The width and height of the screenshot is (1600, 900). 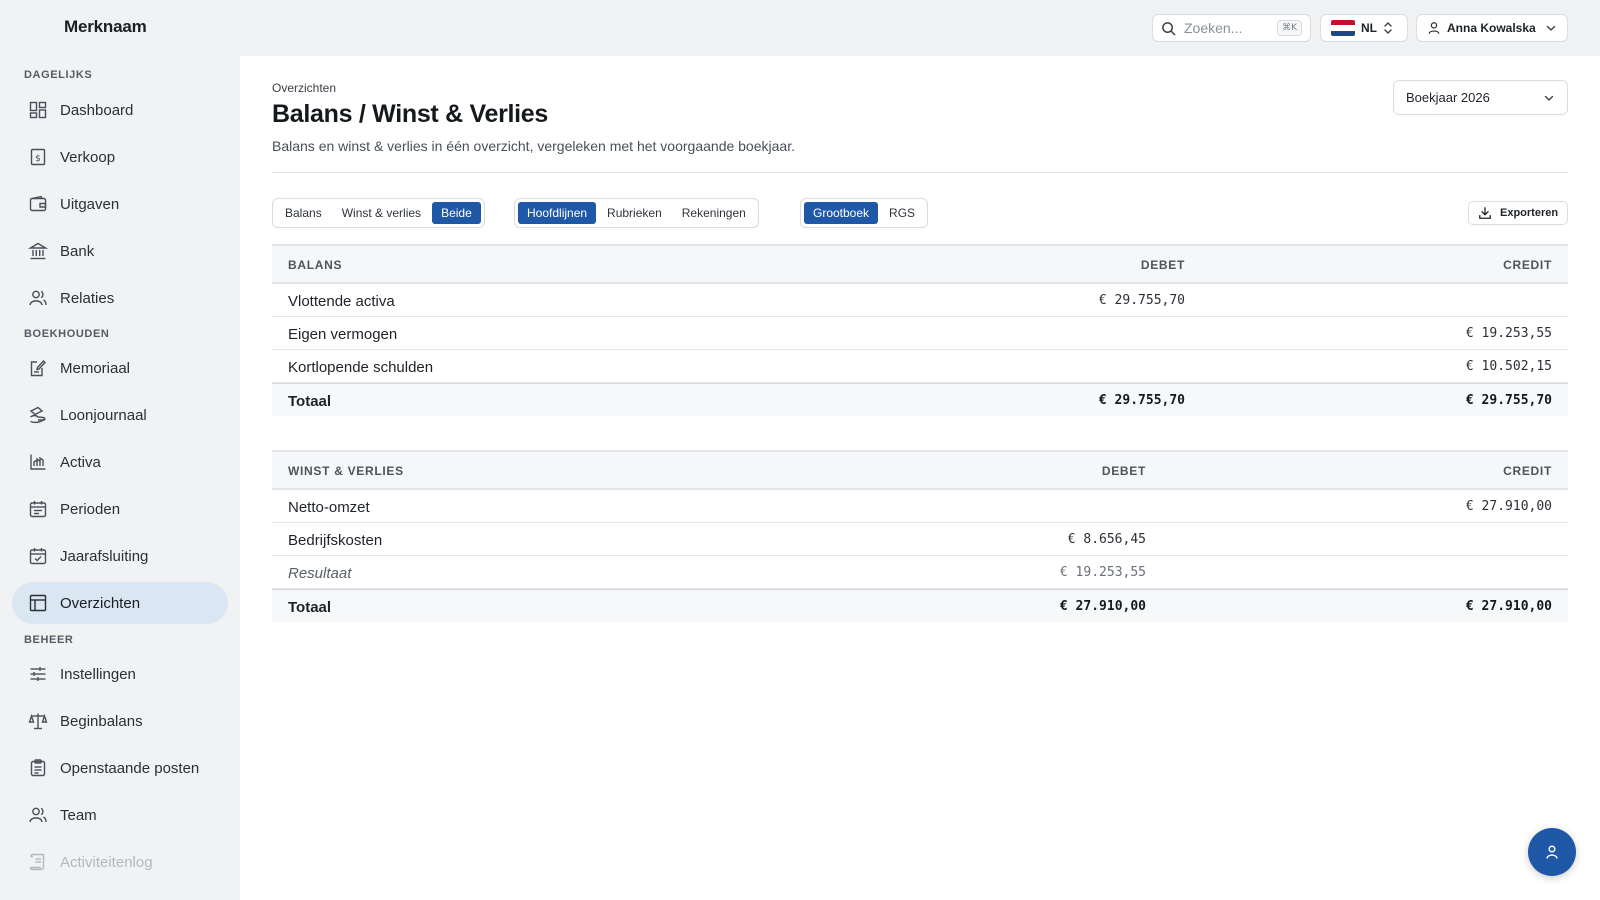 What do you see at coordinates (920, 366) in the screenshot?
I see `table-row: Kortlopende schulden € 10.502,15` at bounding box center [920, 366].